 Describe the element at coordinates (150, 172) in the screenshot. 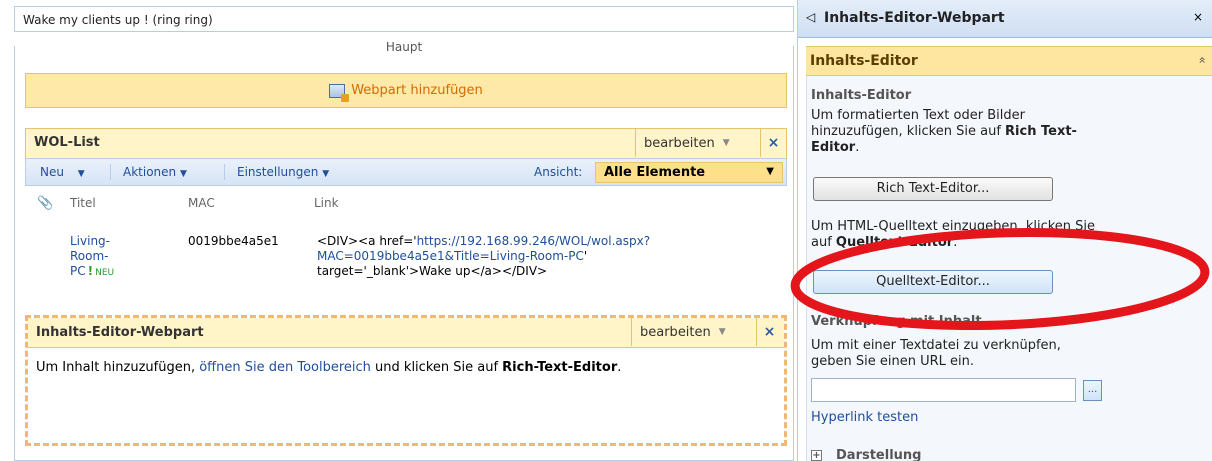

I see `actions-menu-label: Aktionen` at that location.